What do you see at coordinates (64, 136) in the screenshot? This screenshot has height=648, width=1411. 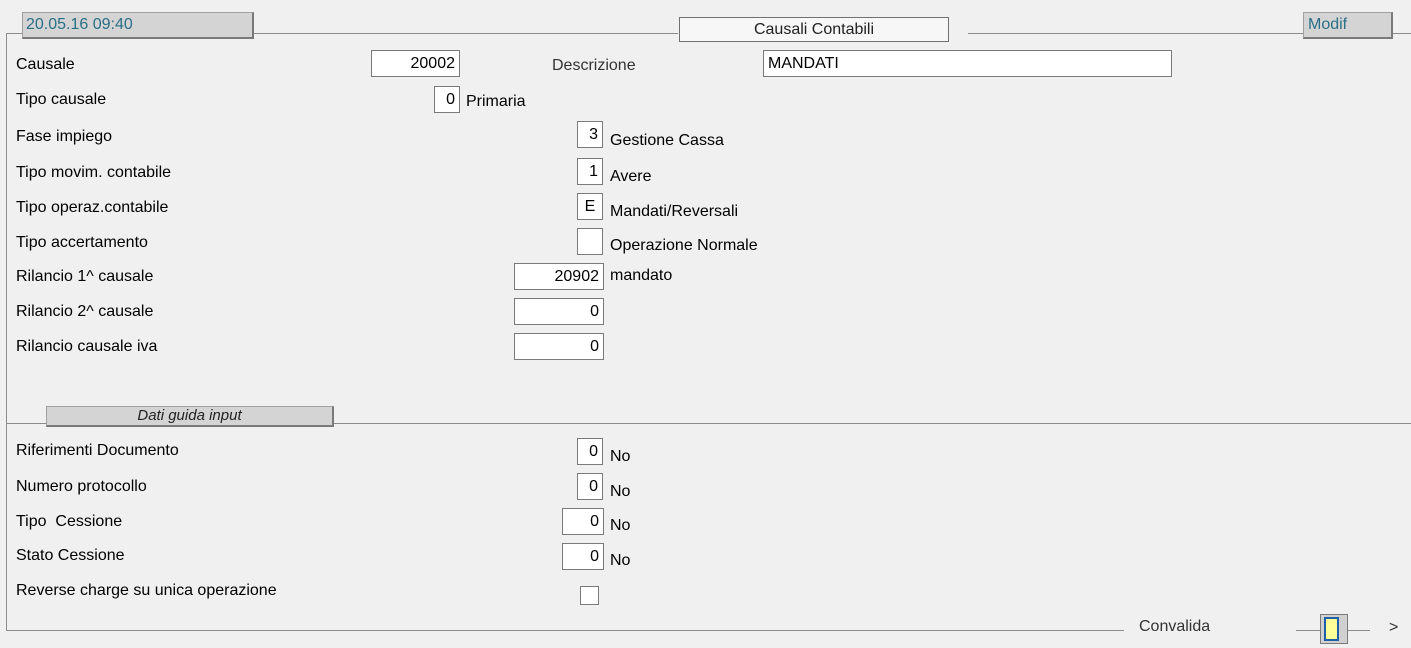 I see `fase-impiego-label: Fase impiego` at bounding box center [64, 136].